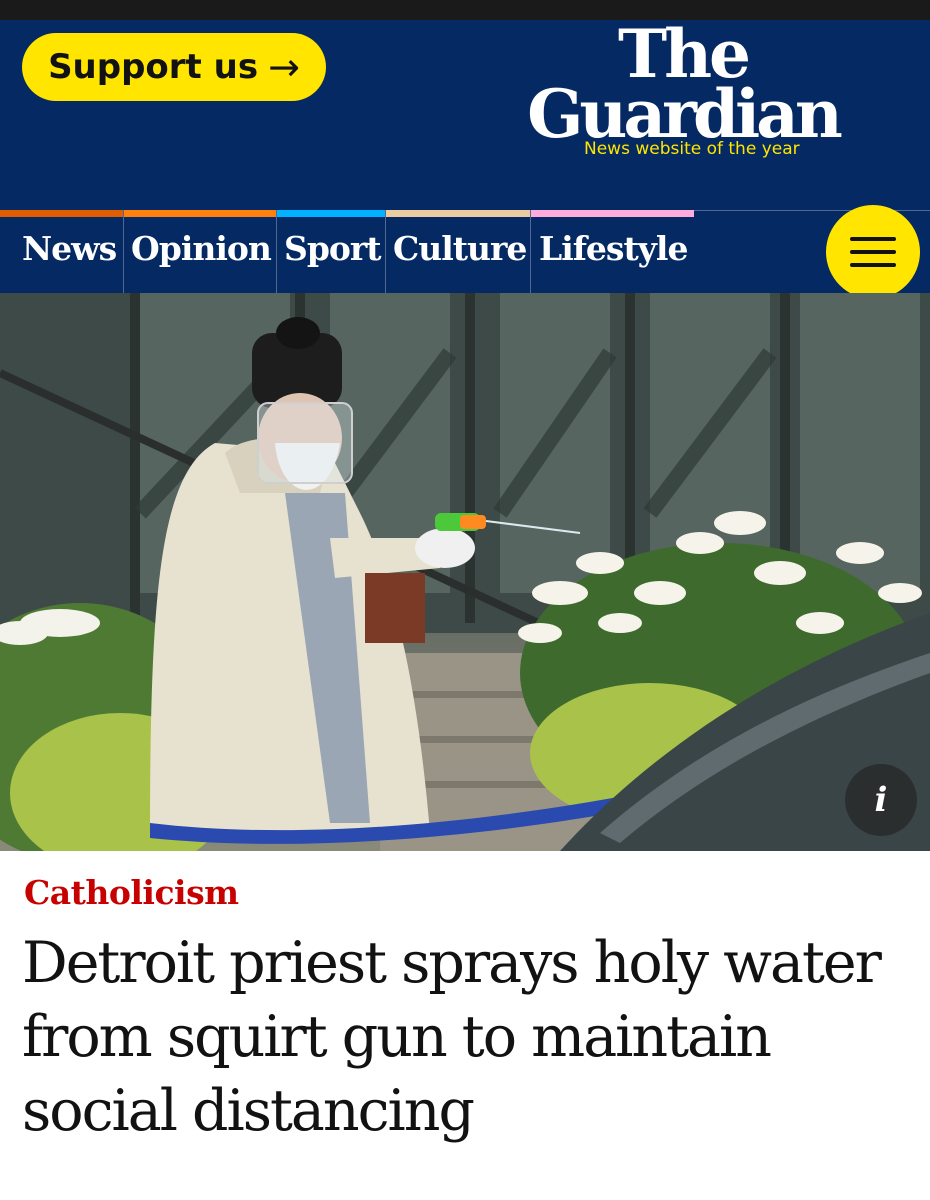 This screenshot has height=1200, width=930. I want to click on menu-button, so click(873, 252).